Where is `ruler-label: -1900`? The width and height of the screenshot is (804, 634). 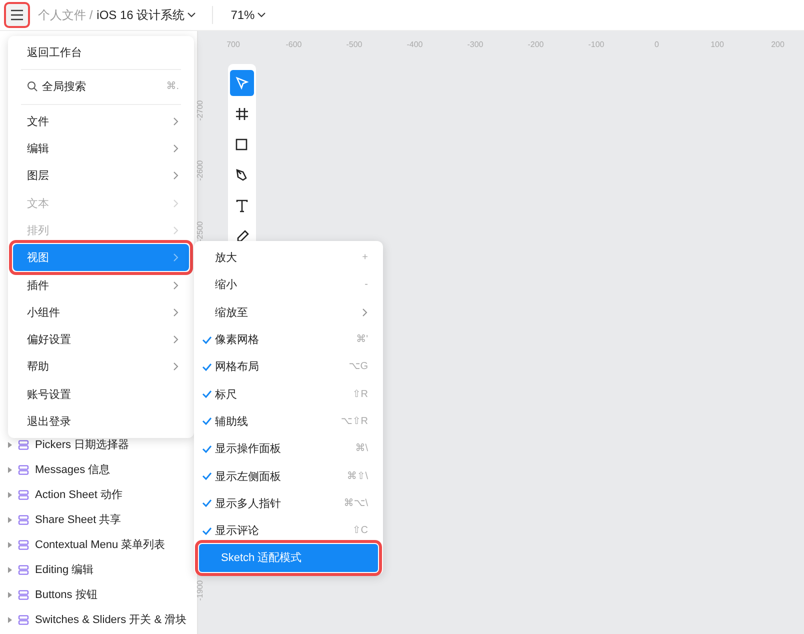
ruler-label: -1900 is located at coordinates (200, 590).